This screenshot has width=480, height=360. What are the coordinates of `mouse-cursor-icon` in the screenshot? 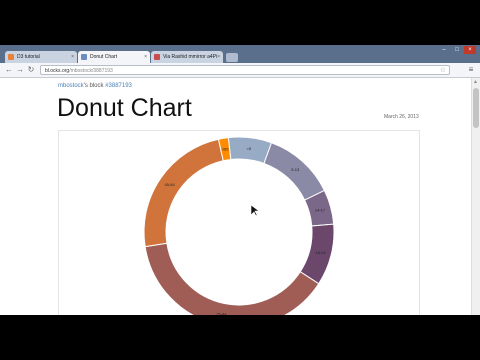 It's located at (255, 211).